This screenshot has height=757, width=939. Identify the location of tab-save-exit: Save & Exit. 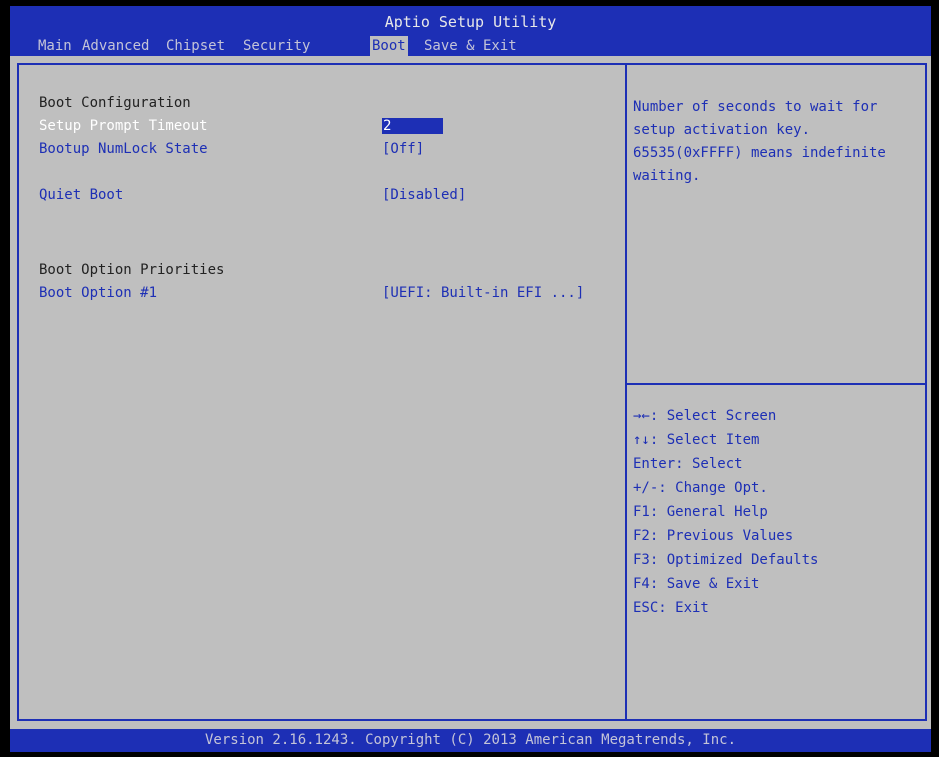
(470, 46).